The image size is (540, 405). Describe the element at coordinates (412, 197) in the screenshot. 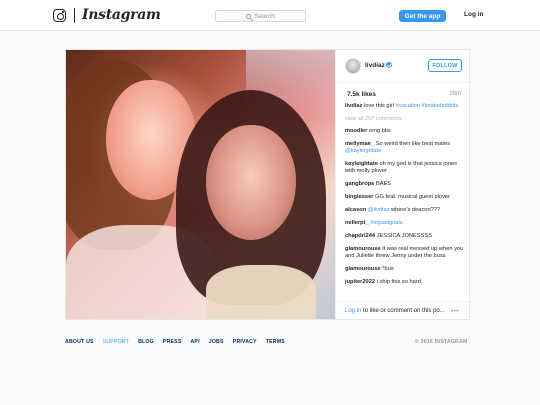

I see `comment-text: GG feat. musical guest plover` at that location.